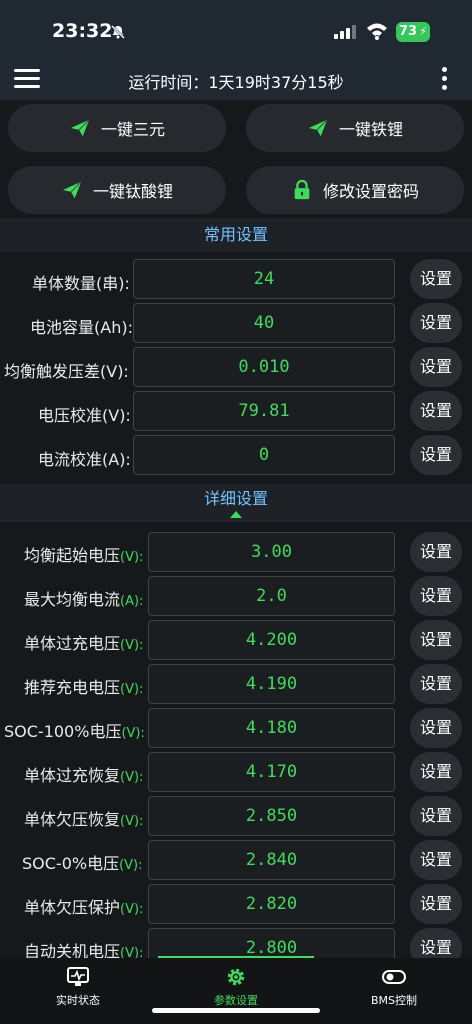 The image size is (472, 1024). What do you see at coordinates (74, 731) in the screenshot?
I see `row-label: SOC-100%电压(V):` at bounding box center [74, 731].